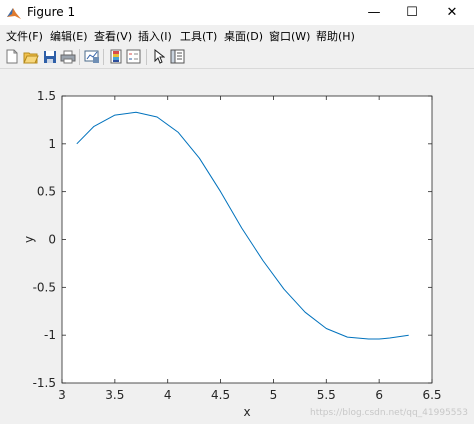  Describe the element at coordinates (24, 36) in the screenshot. I see `menu-file: 文件(F)` at that location.